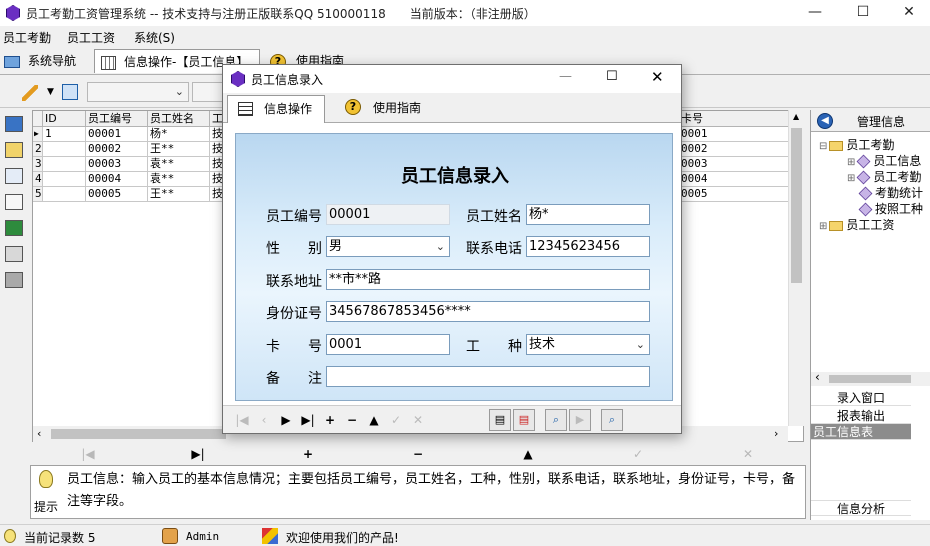  Describe the element at coordinates (40, 61) in the screenshot. I see `tab-system-nav: 系统导航` at that location.